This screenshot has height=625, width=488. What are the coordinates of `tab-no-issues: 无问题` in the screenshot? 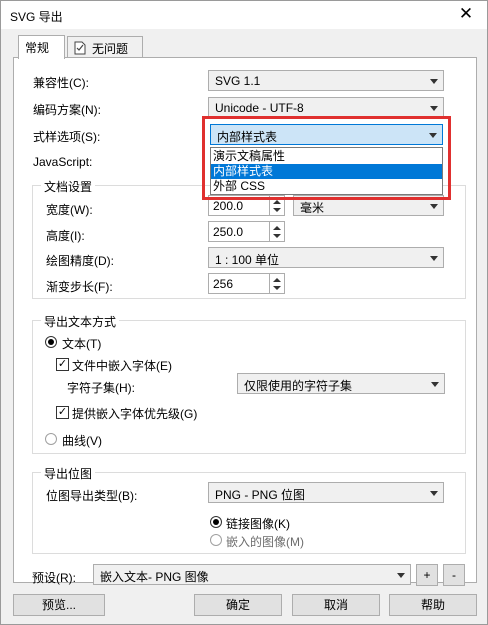 It's located at (105, 47).